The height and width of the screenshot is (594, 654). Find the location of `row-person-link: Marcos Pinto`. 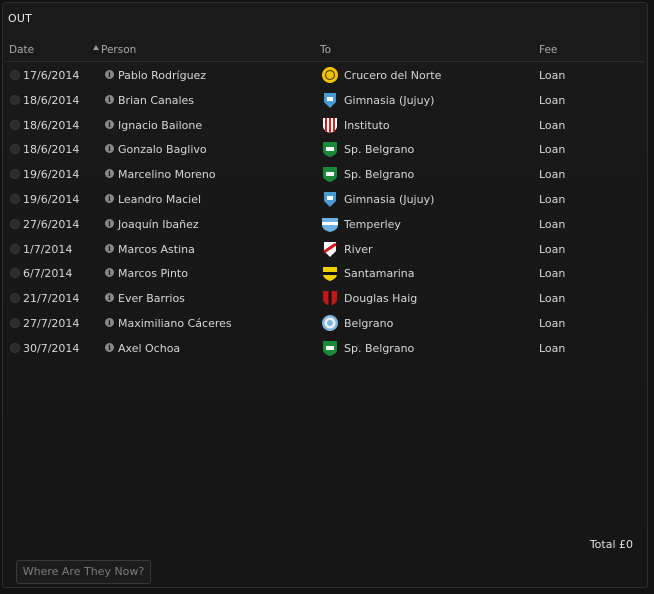

row-person-link: Marcos Pinto is located at coordinates (153, 273).